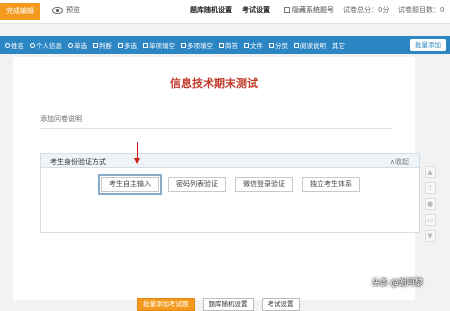  I want to click on description-input: 添加问卷说明, so click(61, 119).